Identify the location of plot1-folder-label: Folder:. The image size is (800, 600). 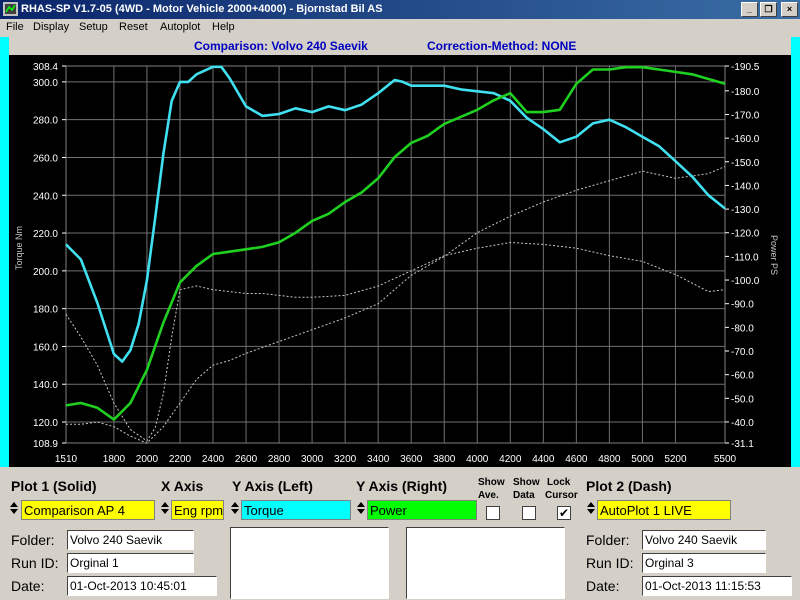
(33, 540).